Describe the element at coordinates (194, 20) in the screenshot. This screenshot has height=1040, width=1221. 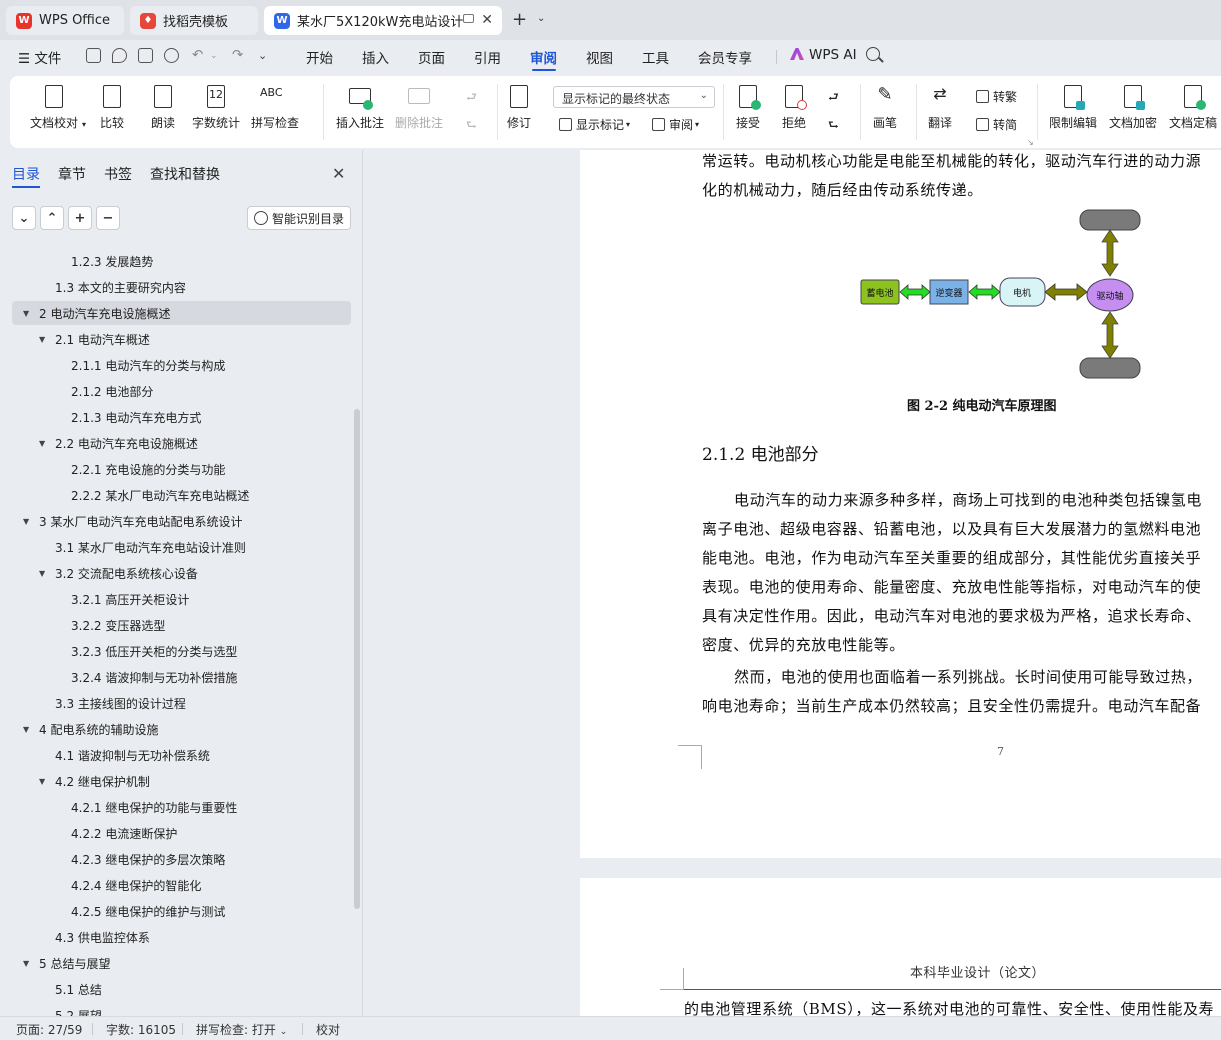
I see `tab-template: ♦ 找稻壳模板` at that location.